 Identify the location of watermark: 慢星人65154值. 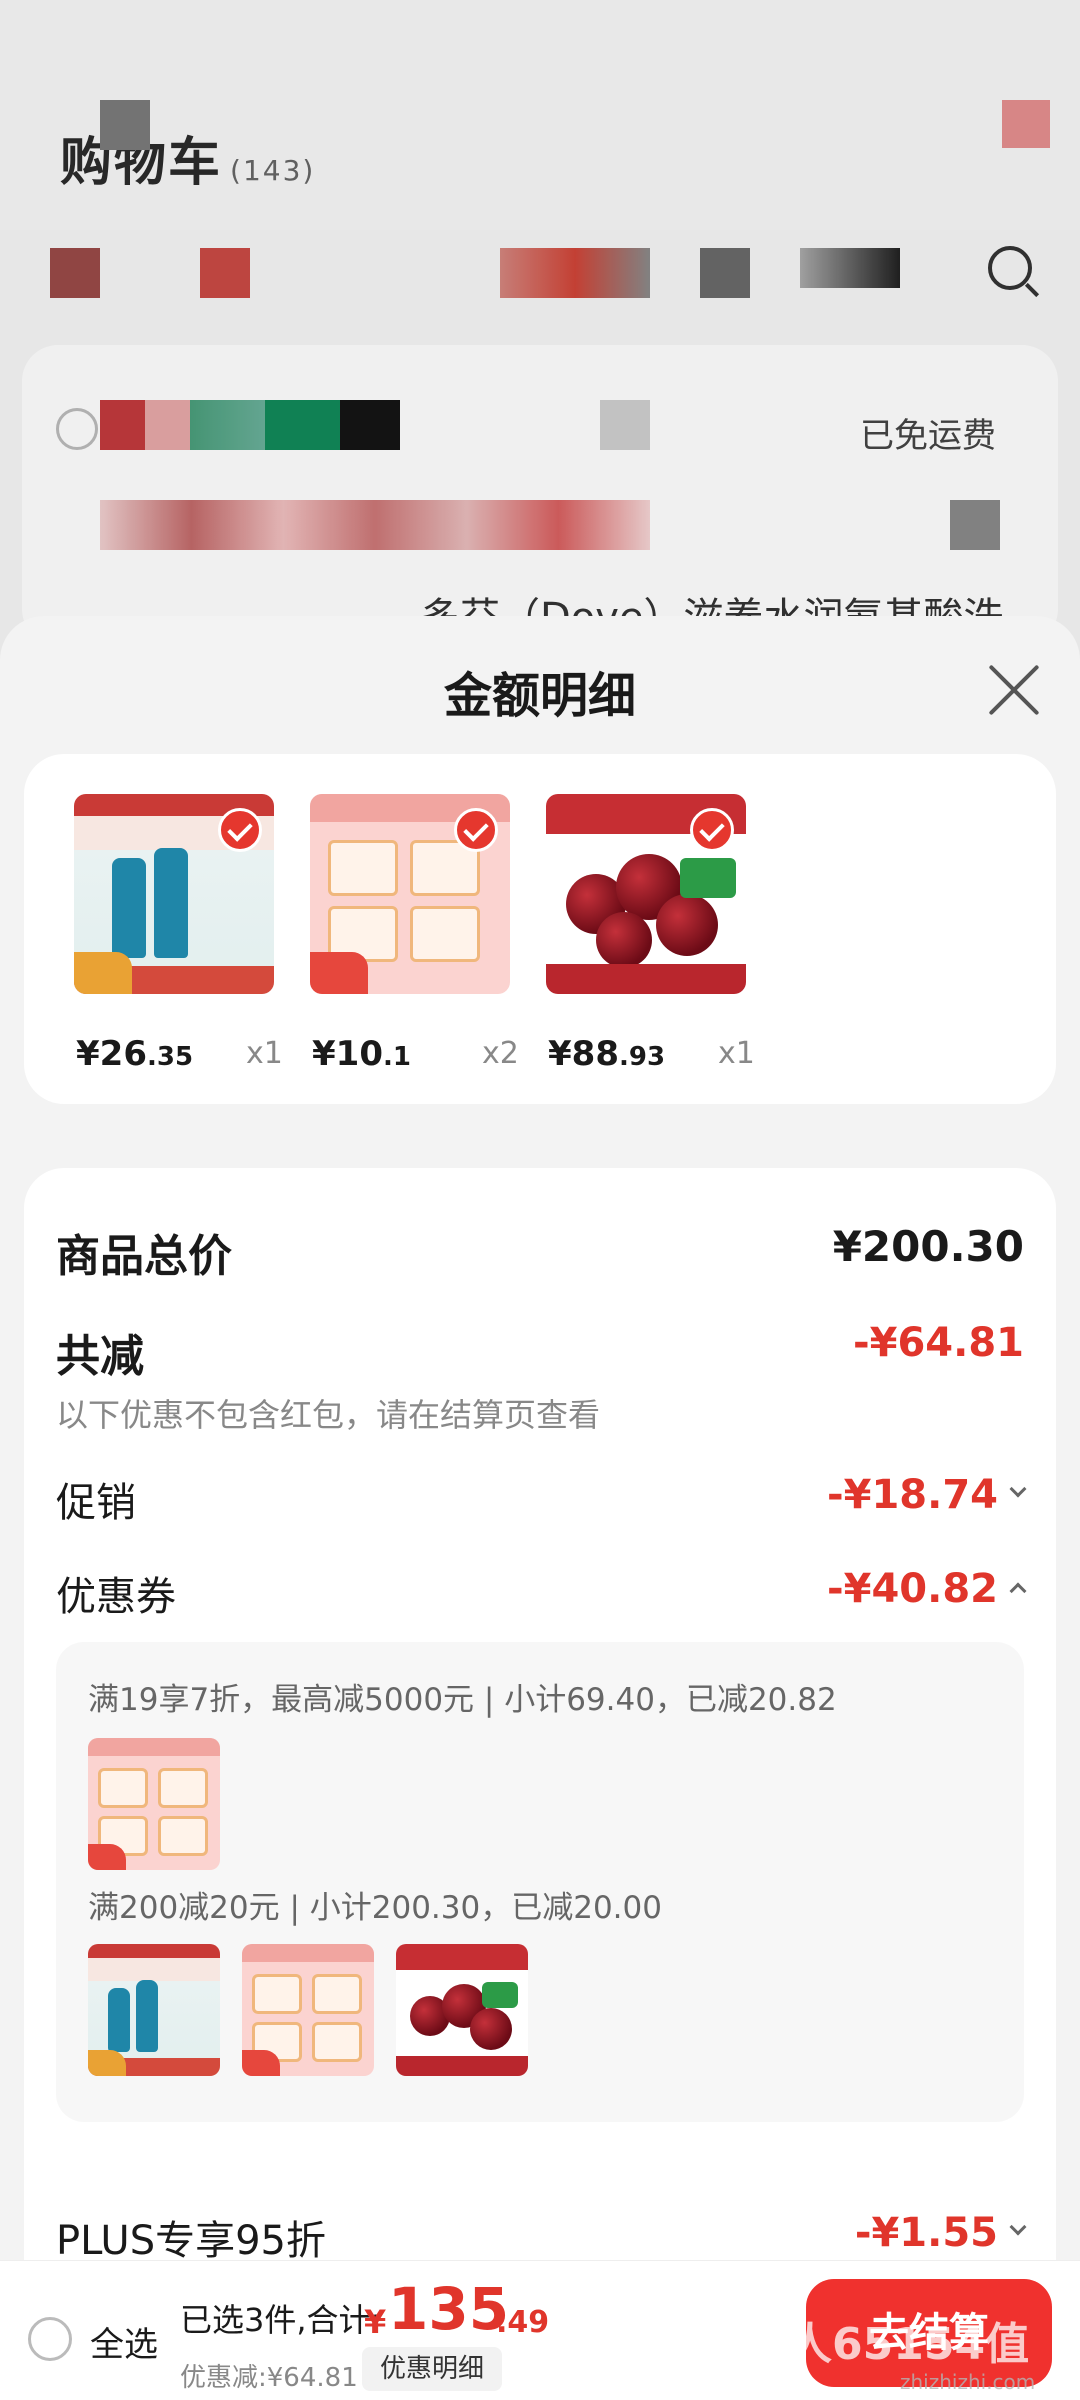
(865, 2344).